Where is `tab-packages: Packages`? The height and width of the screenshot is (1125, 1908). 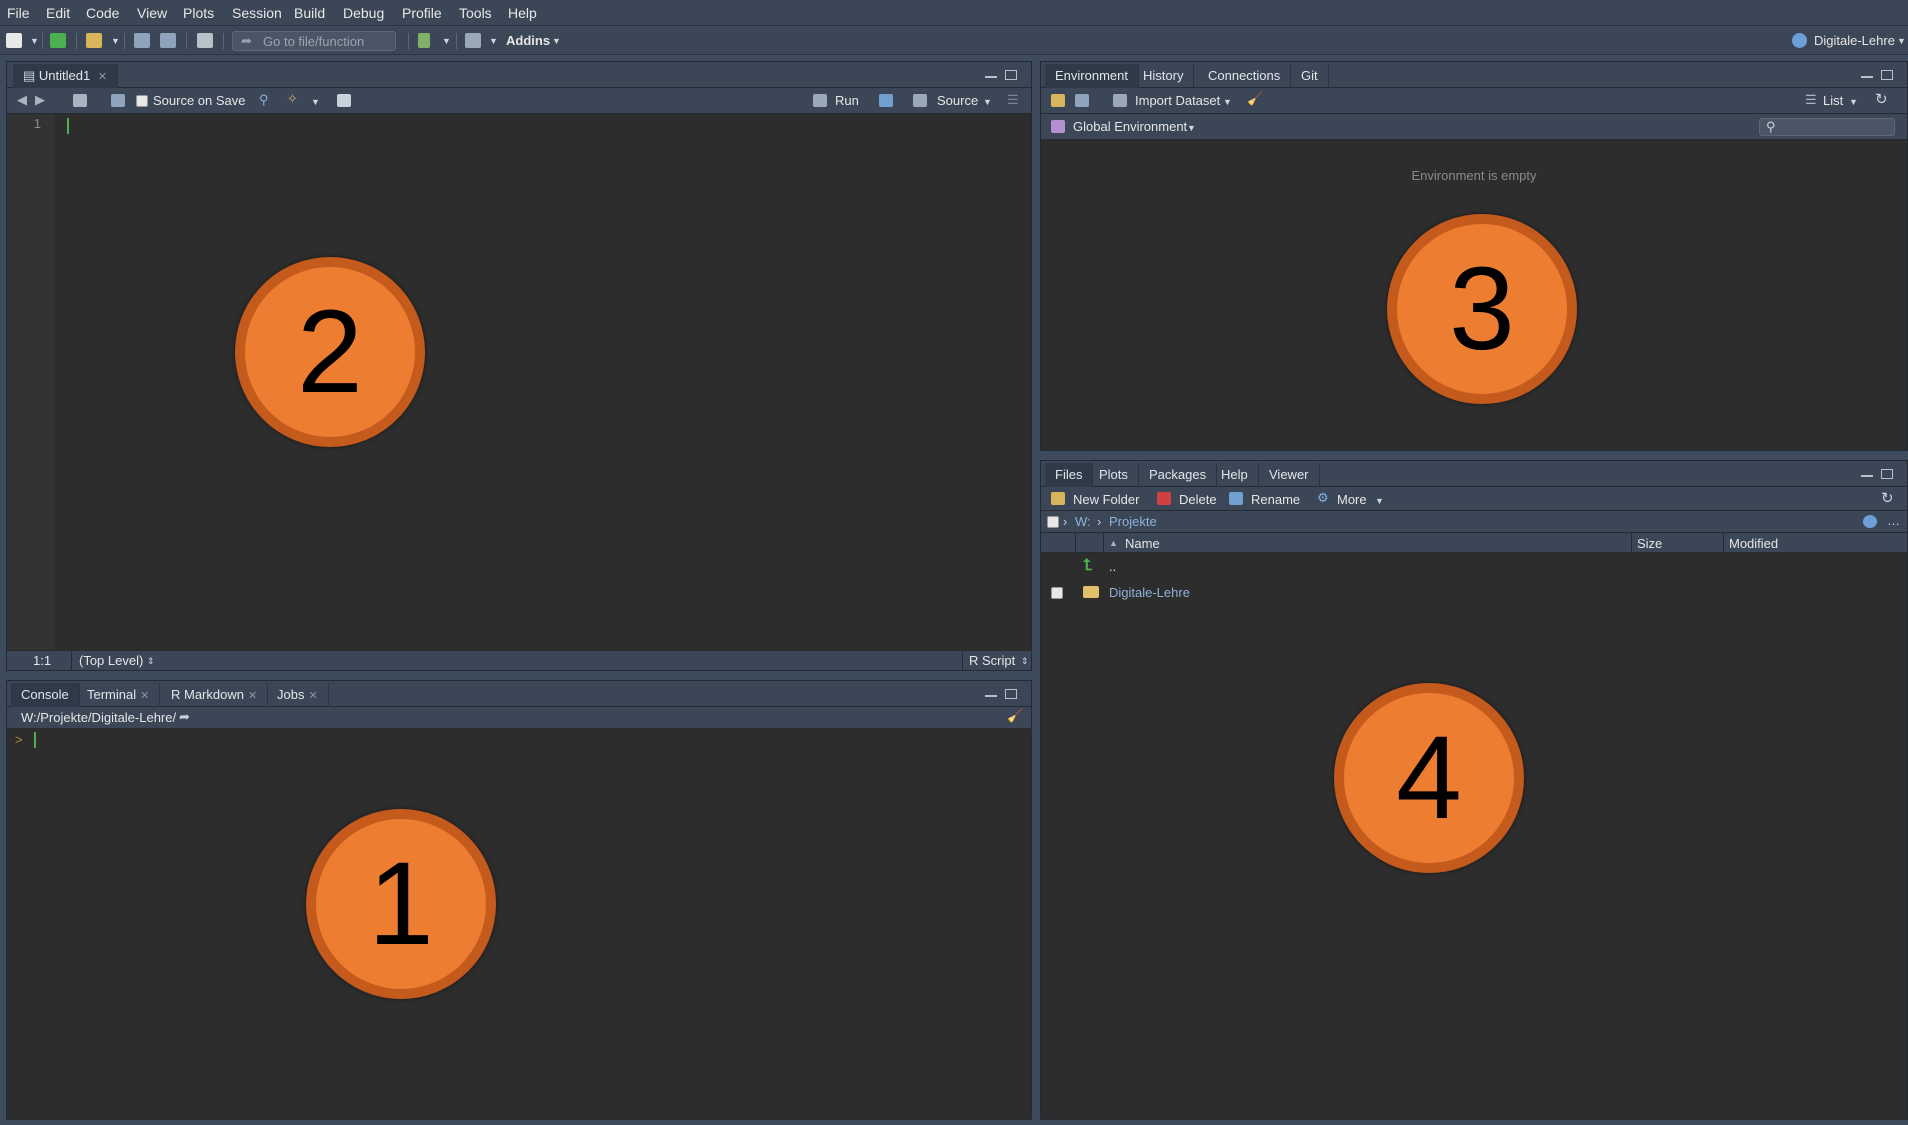
tab-packages: Packages is located at coordinates (1178, 475).